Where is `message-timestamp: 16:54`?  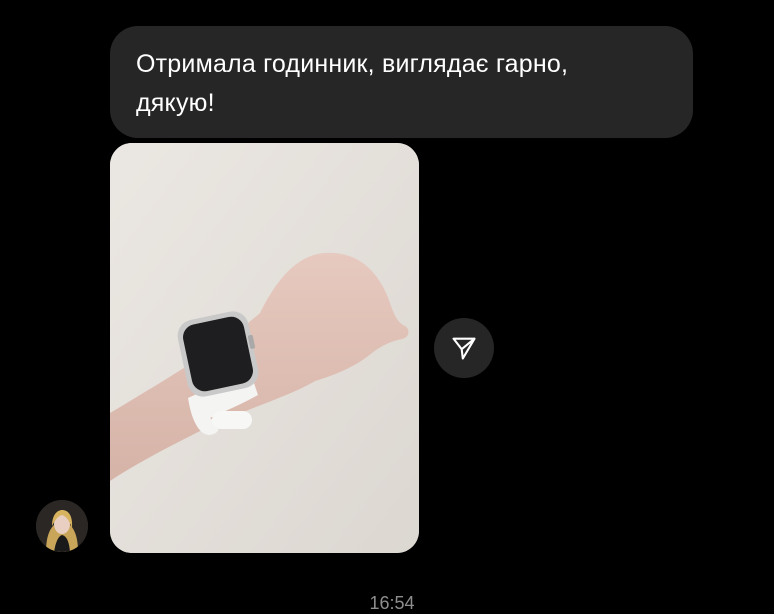 message-timestamp: 16:54 is located at coordinates (392, 603).